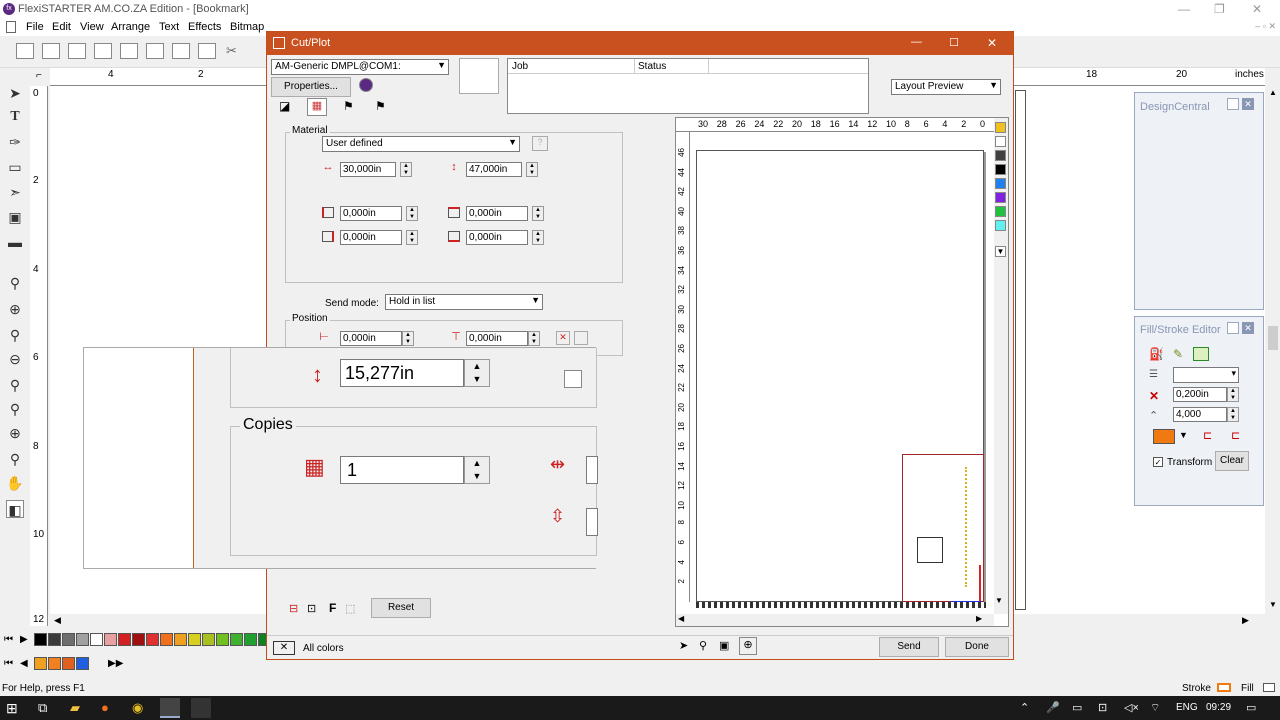  What do you see at coordinates (15, 385) in the screenshot?
I see `zoom-all-icon: ⚲` at bounding box center [15, 385].